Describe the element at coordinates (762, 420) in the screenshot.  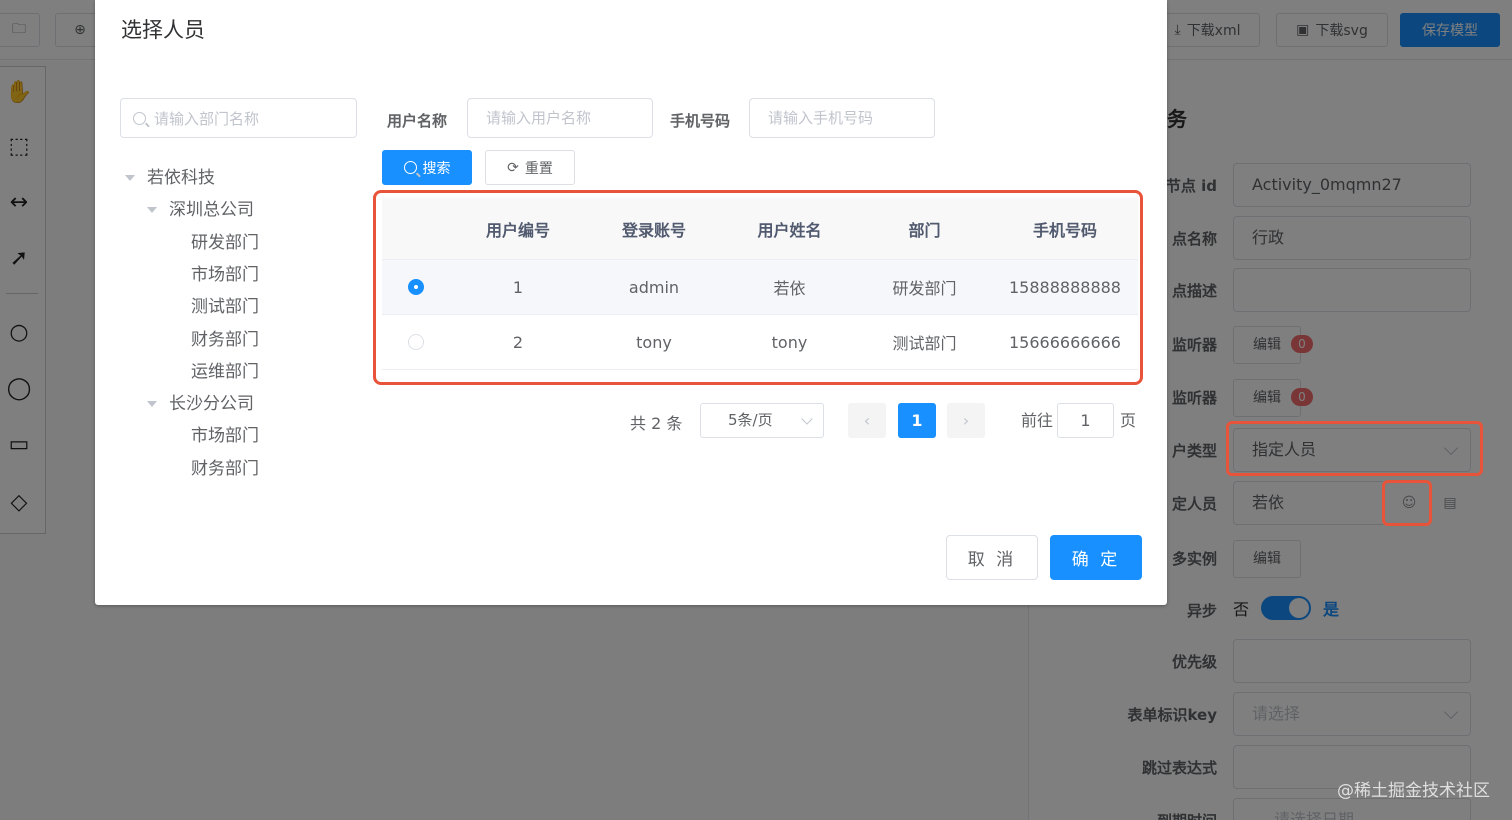
I see `page-size-select: 5条/页` at that location.